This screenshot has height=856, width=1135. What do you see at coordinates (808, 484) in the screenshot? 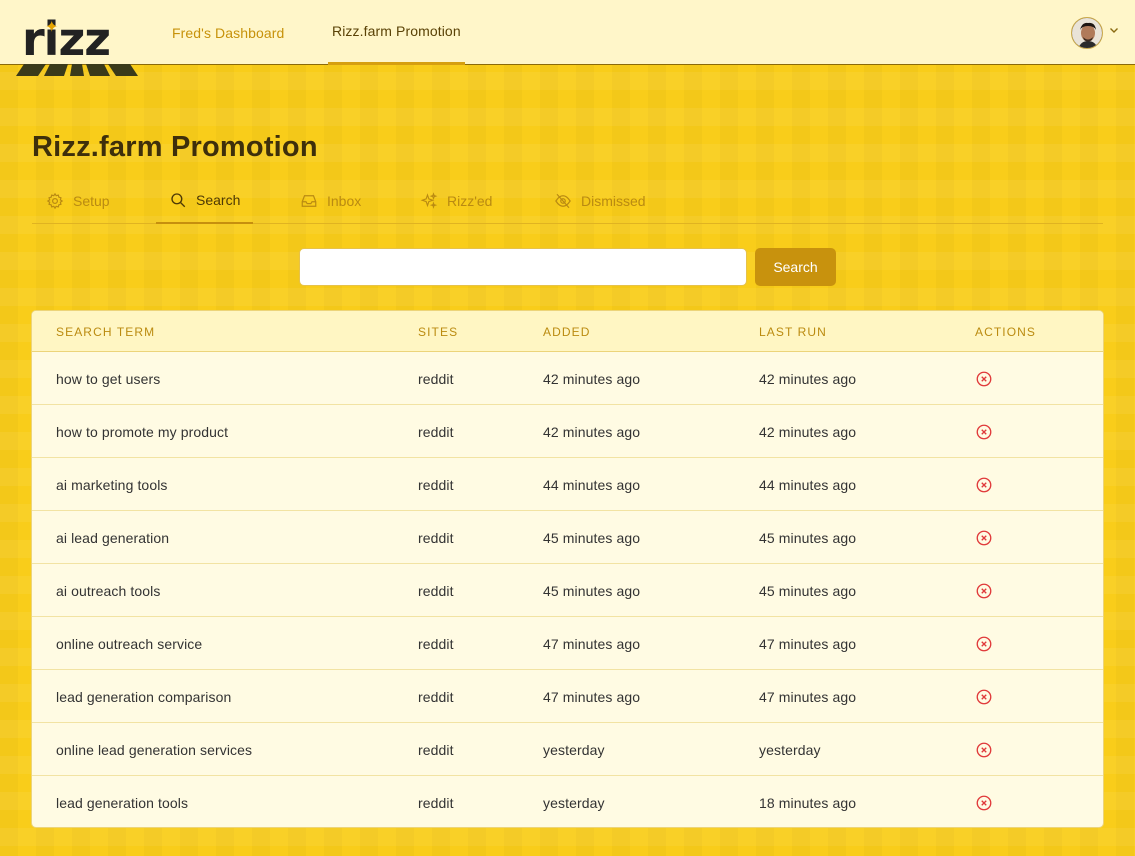
I see `cell-last-run: 44 minutes ago` at bounding box center [808, 484].